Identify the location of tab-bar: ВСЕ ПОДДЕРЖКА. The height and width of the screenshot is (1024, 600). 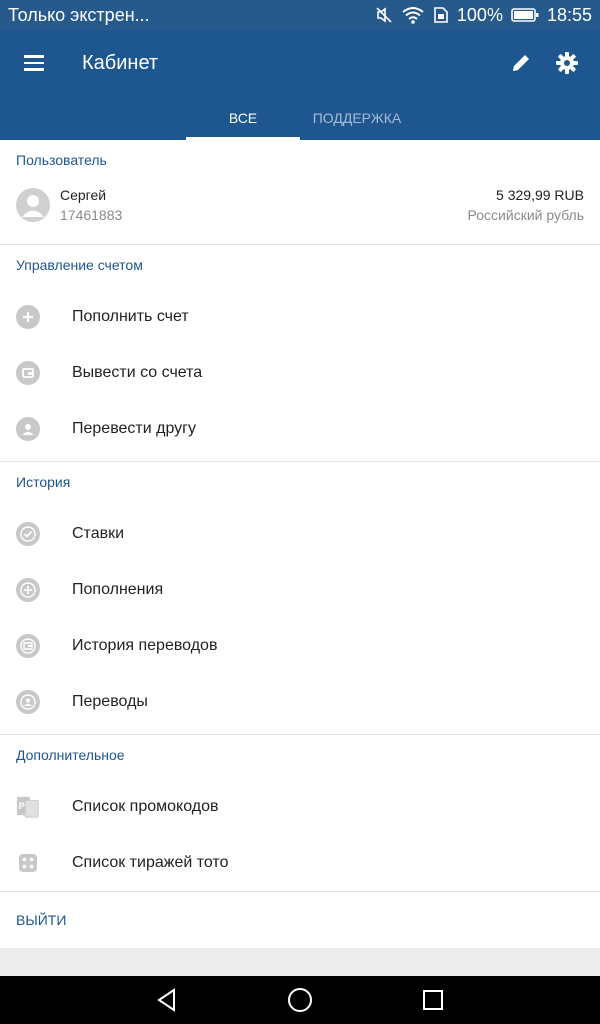
(300, 118).